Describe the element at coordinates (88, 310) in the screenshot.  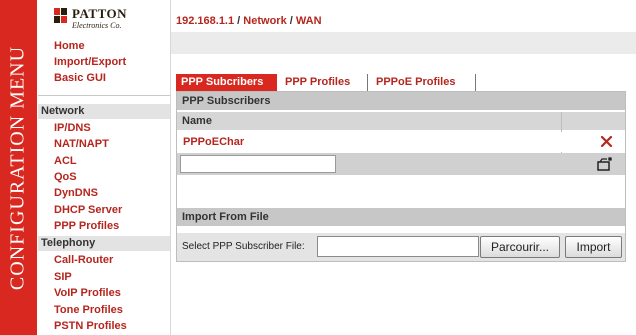
I see `nav-item-tone-profiles: Tone Profiles` at that location.